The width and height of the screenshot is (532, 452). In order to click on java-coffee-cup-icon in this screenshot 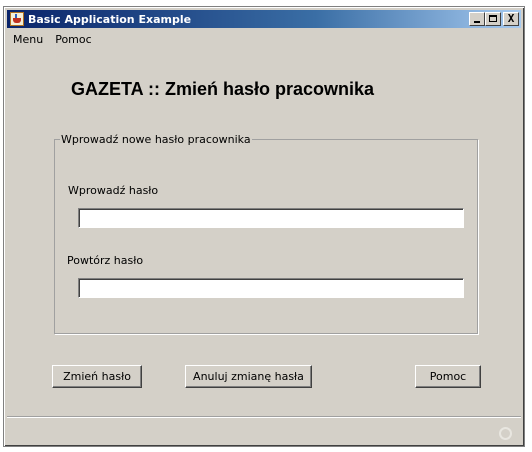, I will do `click(17, 19)`.